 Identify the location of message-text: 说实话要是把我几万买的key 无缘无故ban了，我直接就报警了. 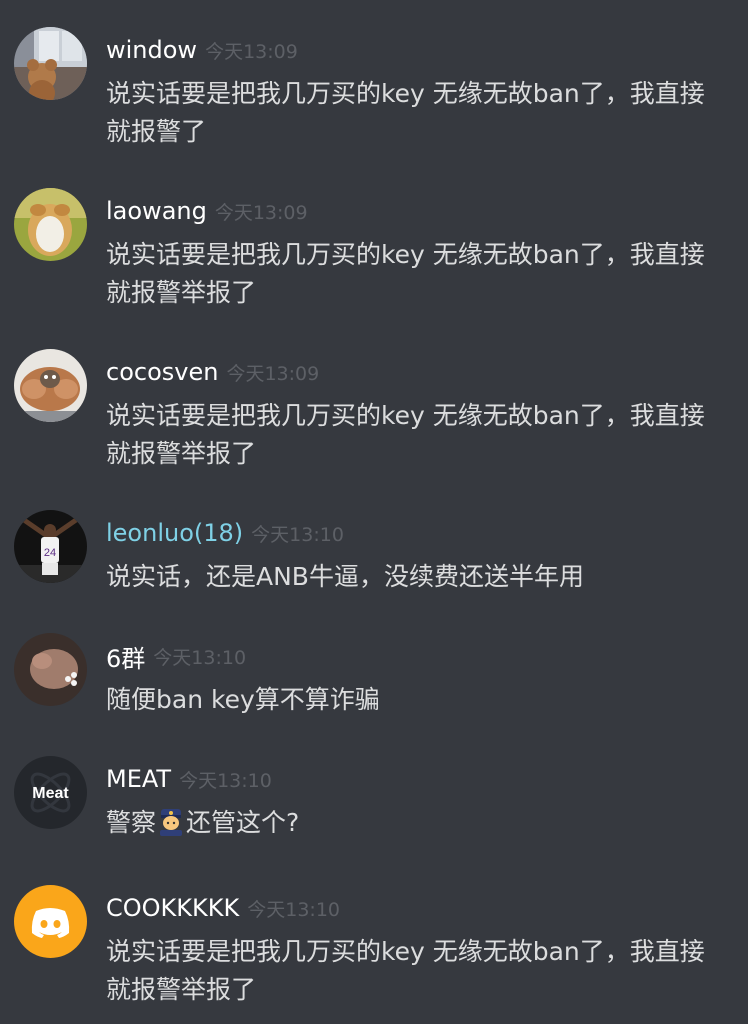
(405, 112).